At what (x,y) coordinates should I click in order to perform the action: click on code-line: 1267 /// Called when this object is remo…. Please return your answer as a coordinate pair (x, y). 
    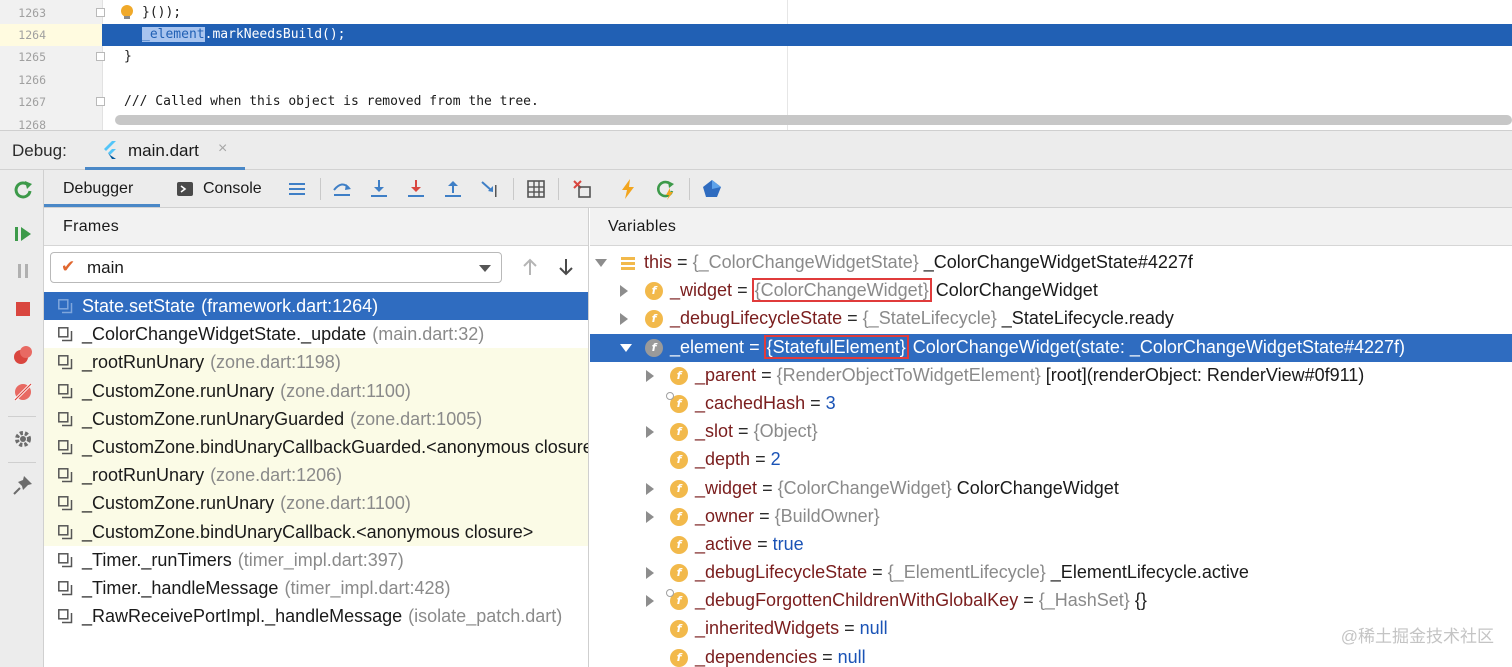
    Looking at the image, I should click on (756, 102).